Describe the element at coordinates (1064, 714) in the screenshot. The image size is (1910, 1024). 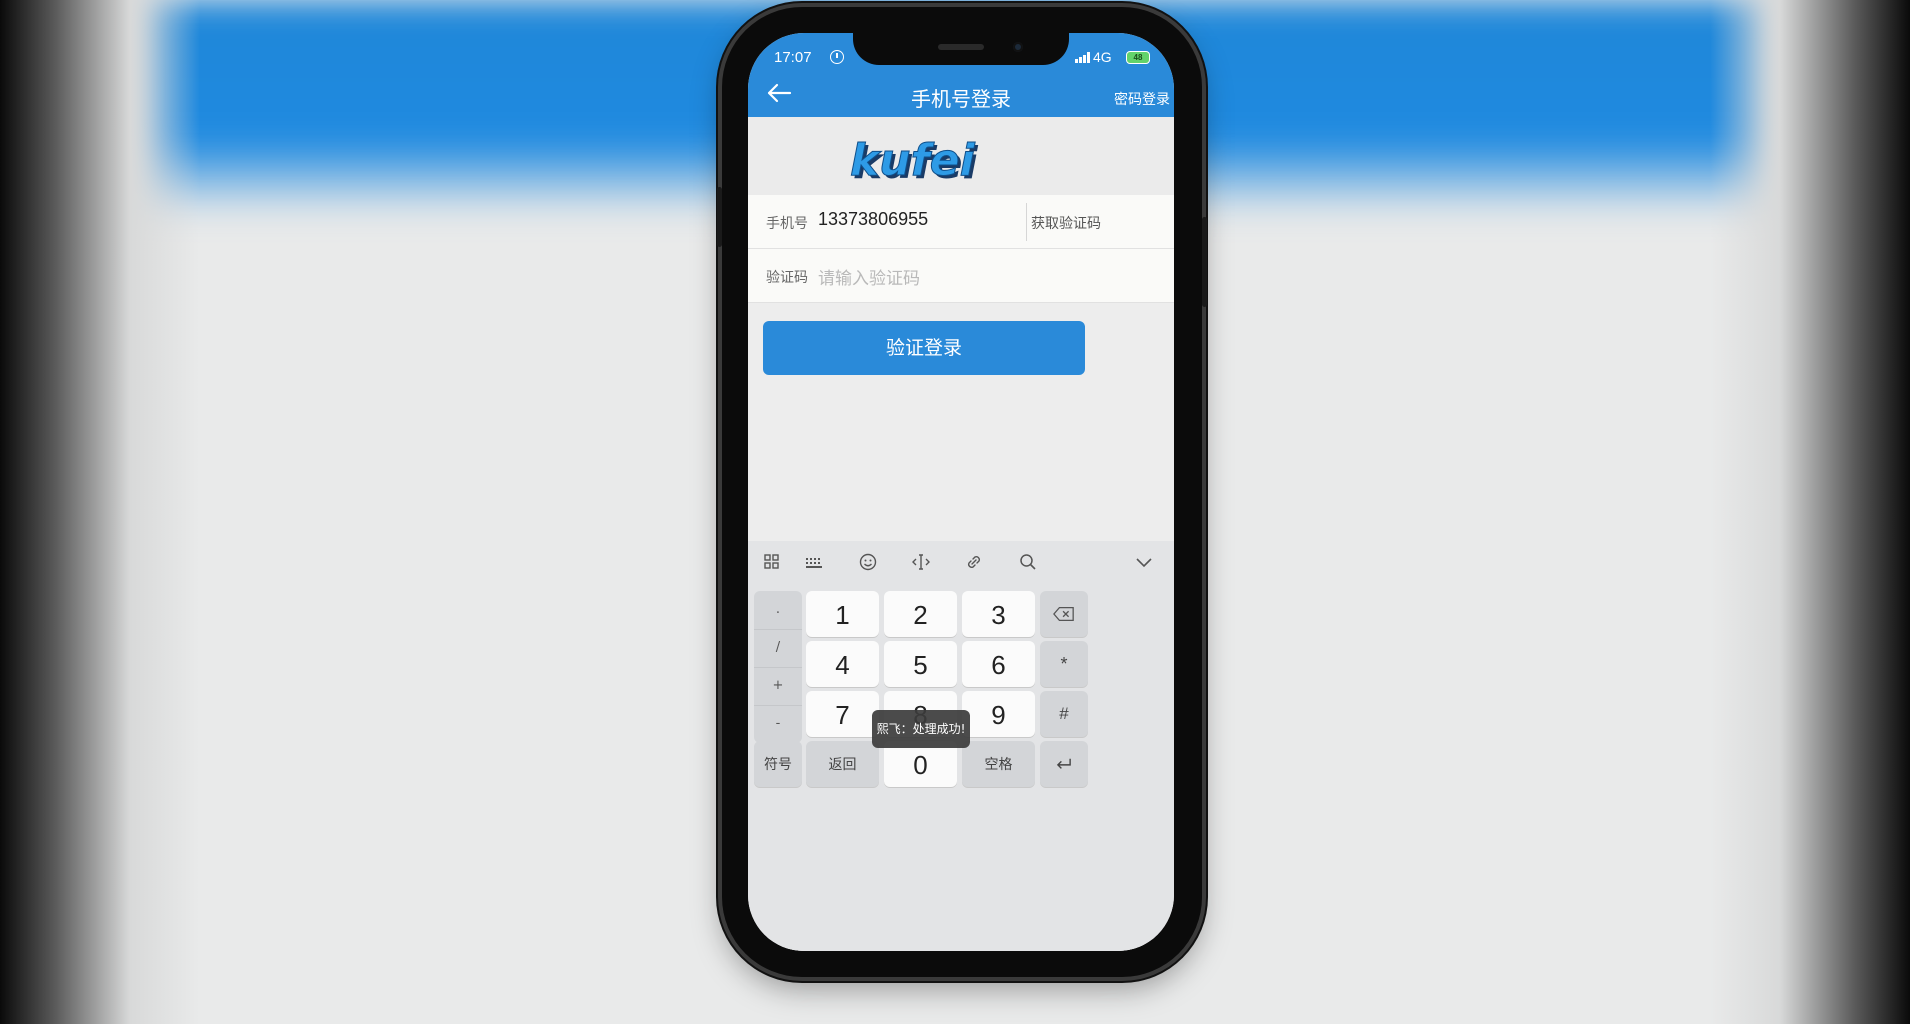
I see `hash-key: #` at that location.